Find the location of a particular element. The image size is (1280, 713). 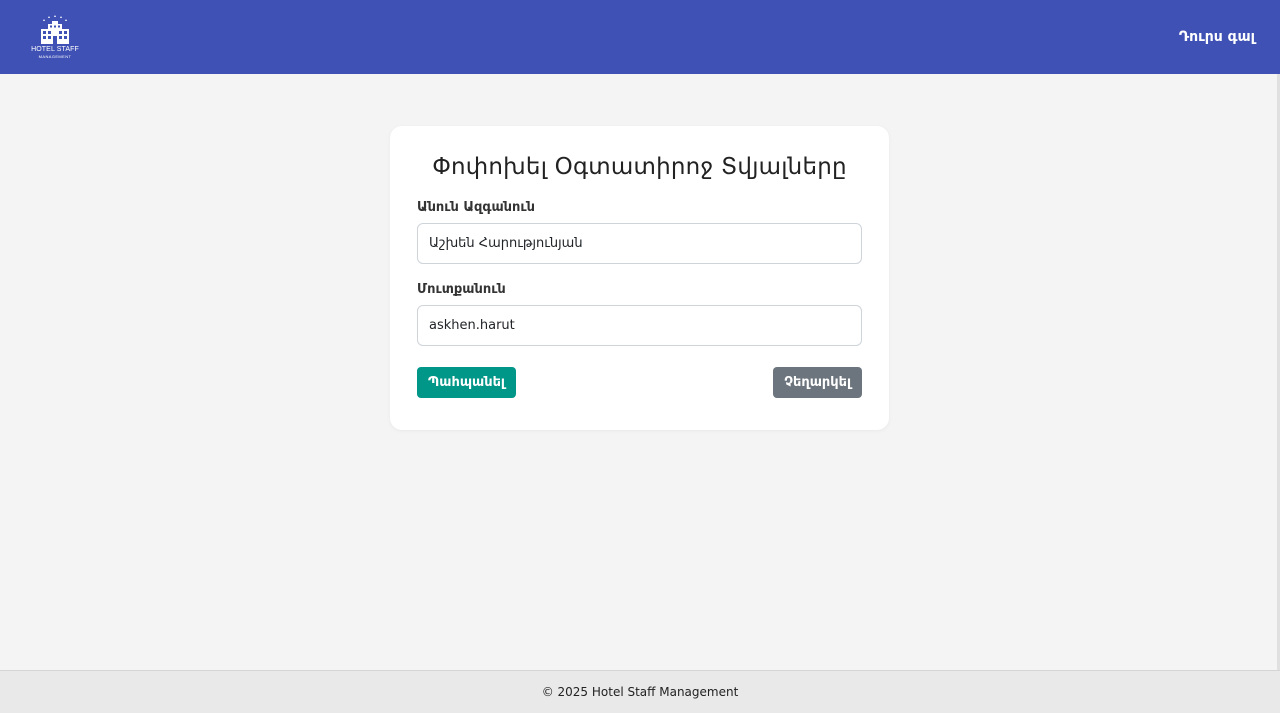

top-navbar: HOTEL STAFF MANAGEMENT Դուրս գալ is located at coordinates (640, 37).